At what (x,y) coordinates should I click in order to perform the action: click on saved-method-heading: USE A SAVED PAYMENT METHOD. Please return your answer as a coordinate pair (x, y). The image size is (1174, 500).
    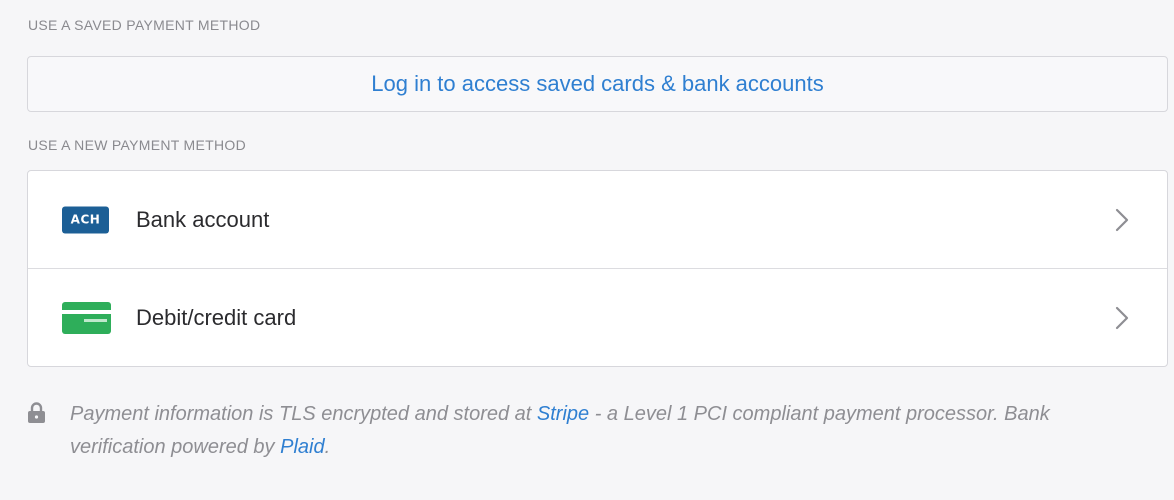
    Looking at the image, I should click on (144, 25).